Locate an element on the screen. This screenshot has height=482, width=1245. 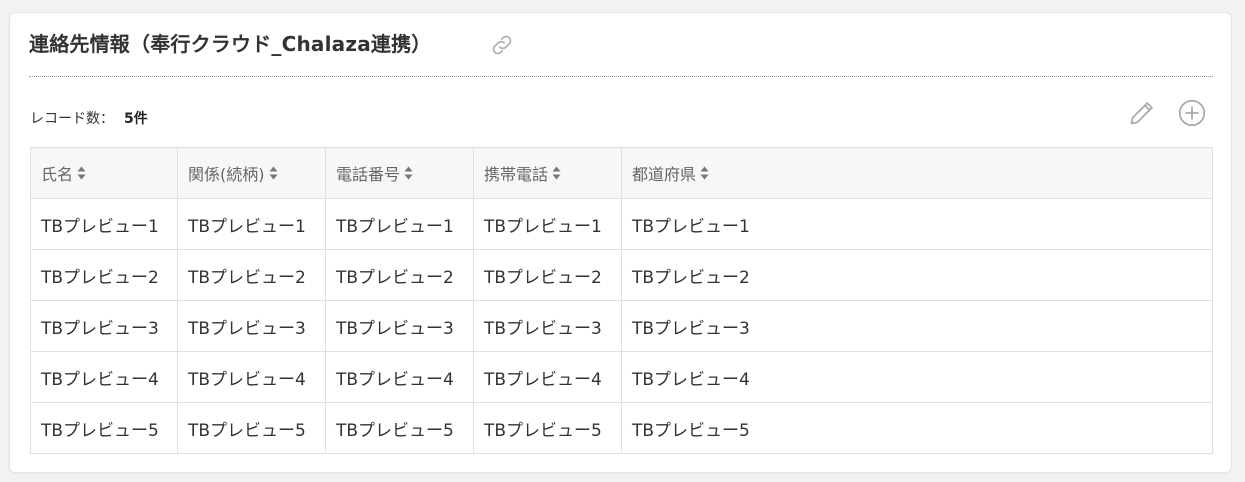
column-header: 氏名 is located at coordinates (104, 173).